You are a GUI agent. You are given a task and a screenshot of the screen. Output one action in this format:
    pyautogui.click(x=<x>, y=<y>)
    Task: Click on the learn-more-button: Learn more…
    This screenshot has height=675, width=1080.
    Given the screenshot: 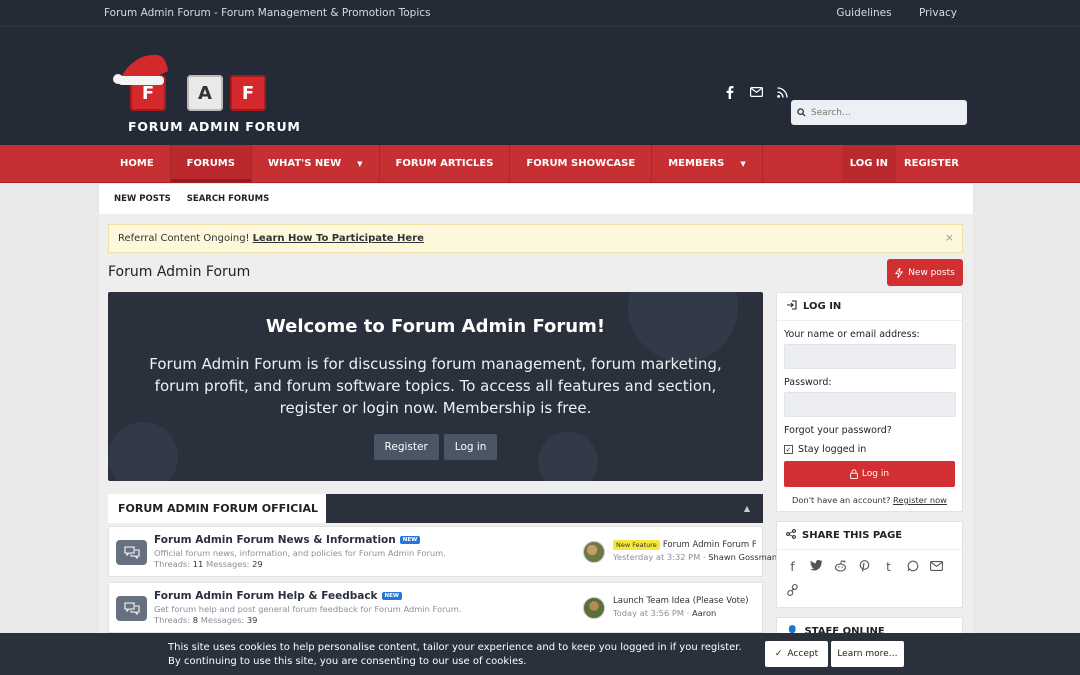 What is the action you would take?
    pyautogui.click(x=867, y=654)
    